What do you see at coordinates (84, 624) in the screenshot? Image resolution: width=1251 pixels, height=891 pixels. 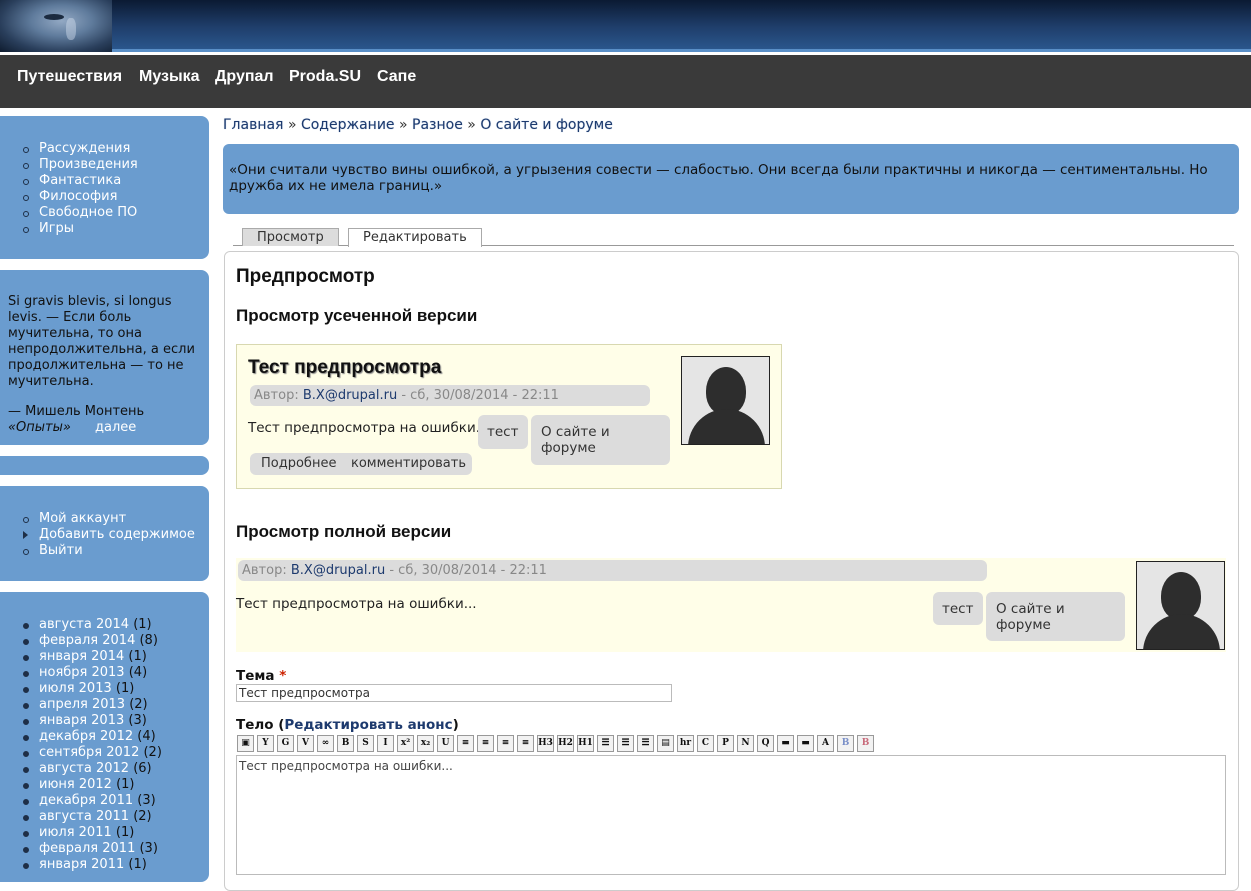 I see `archive-month-link: августа 2014` at bounding box center [84, 624].